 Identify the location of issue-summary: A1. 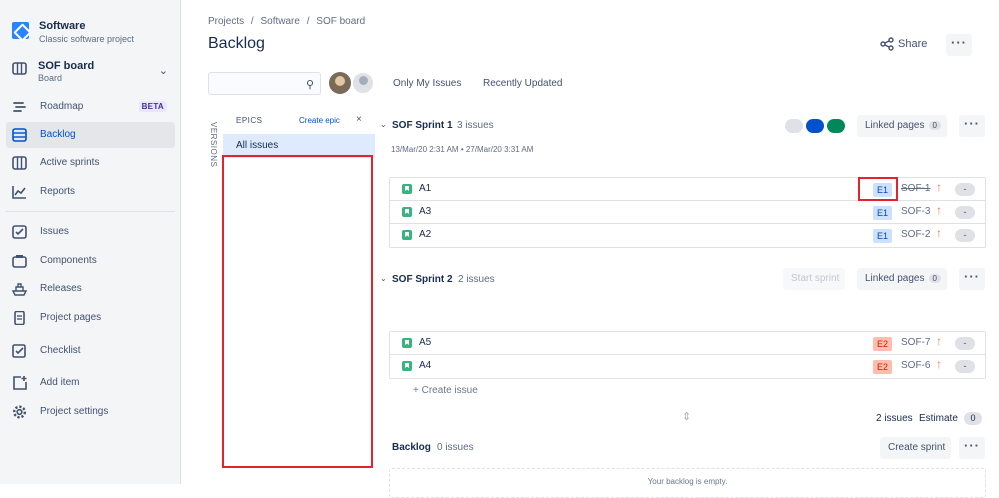
(425, 188).